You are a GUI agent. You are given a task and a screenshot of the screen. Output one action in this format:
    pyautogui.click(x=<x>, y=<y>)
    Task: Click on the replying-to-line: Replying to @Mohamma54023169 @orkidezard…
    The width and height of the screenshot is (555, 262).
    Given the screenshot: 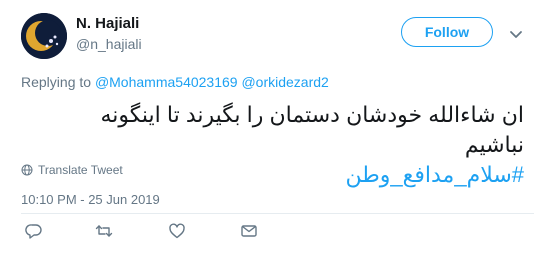 What is the action you would take?
    pyautogui.click(x=175, y=82)
    